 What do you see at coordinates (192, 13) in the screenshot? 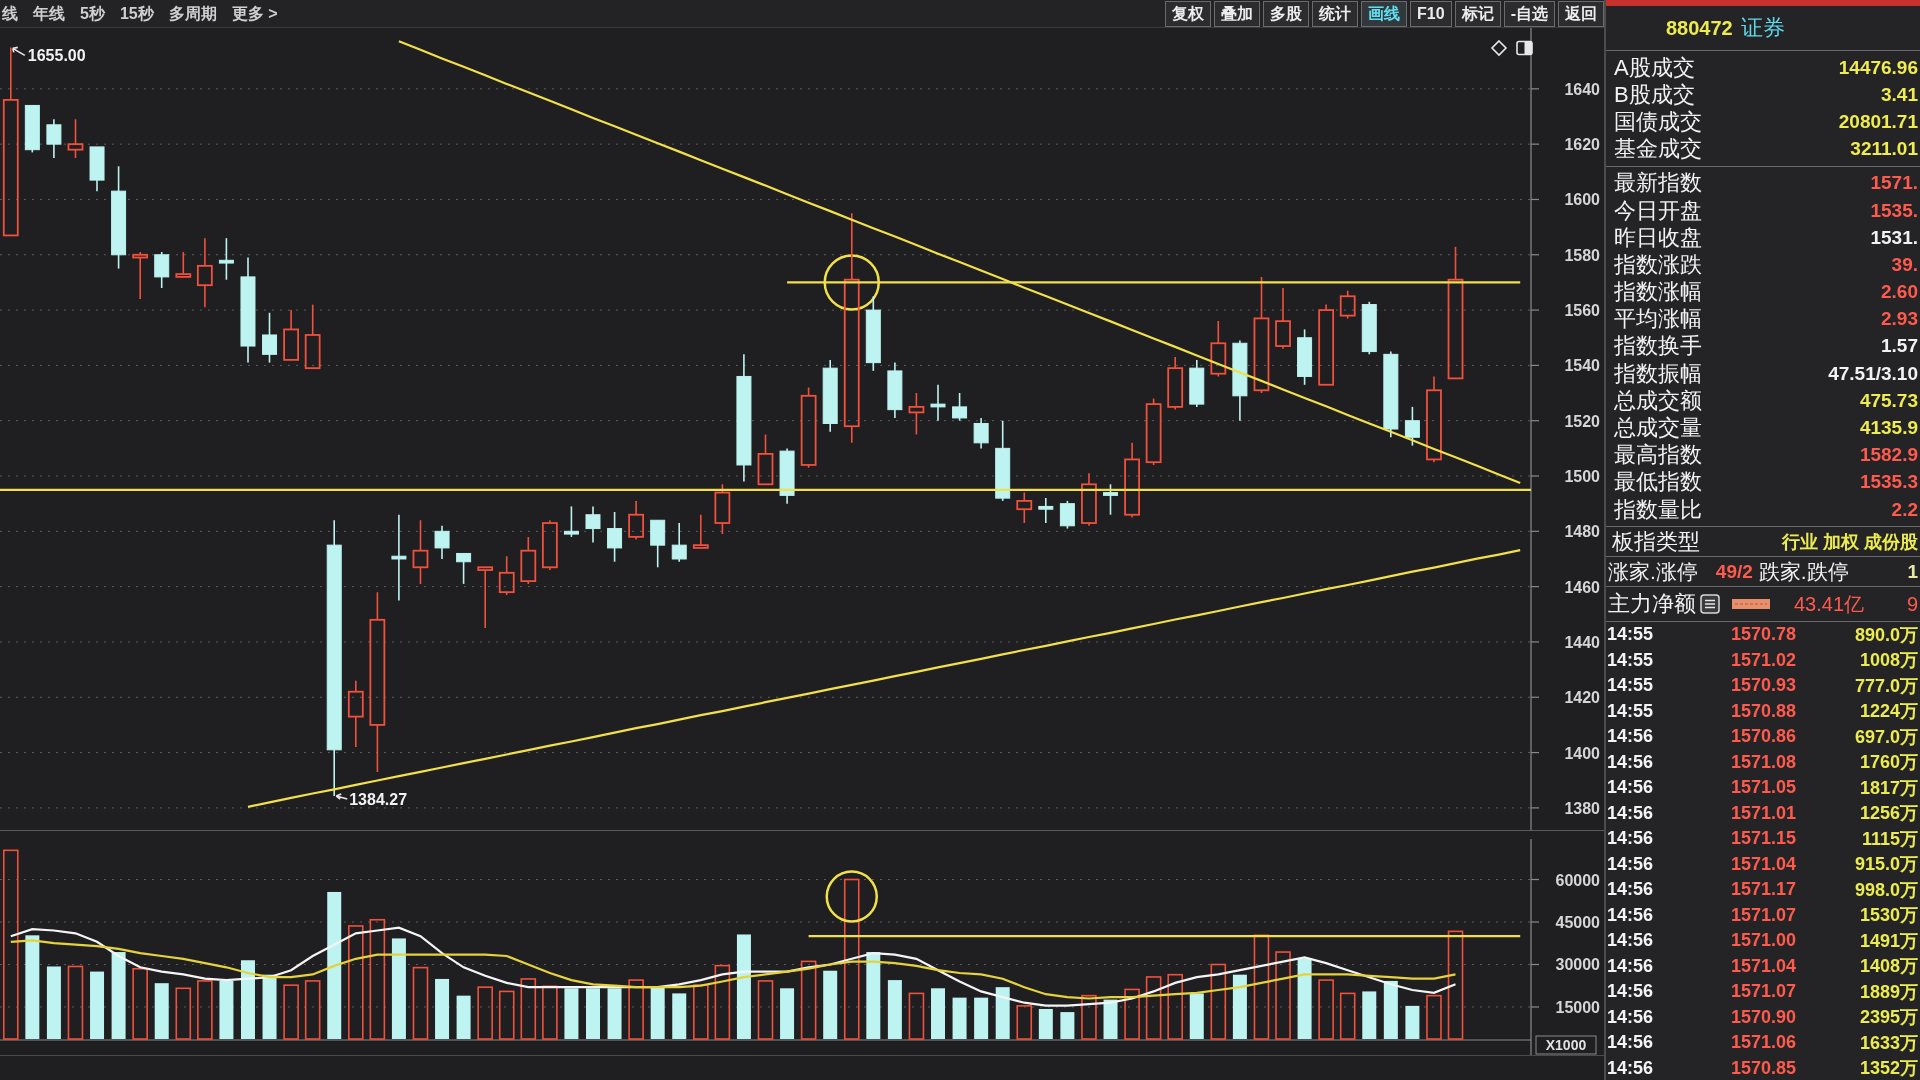
I see `period-tab: 多周期` at bounding box center [192, 13].